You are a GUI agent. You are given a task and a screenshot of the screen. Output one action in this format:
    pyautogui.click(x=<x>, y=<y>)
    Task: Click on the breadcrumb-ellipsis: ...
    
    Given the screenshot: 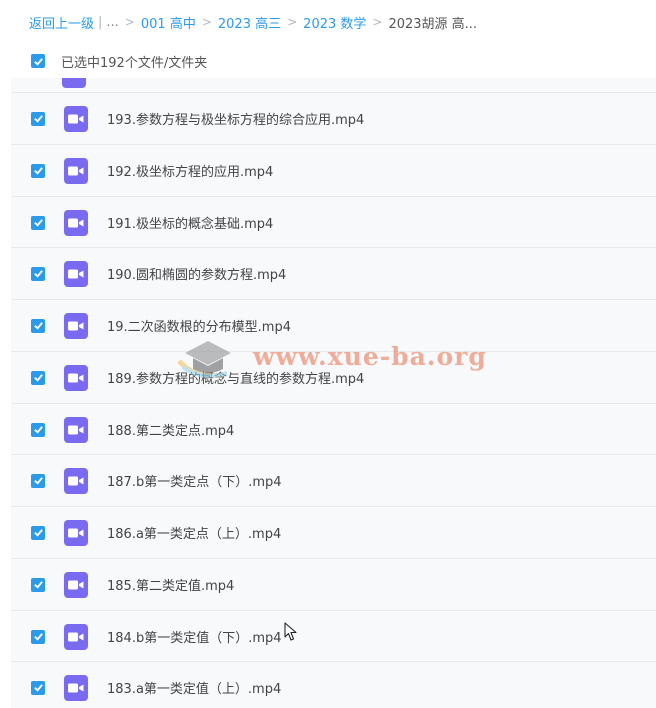 What is the action you would take?
    pyautogui.click(x=112, y=22)
    